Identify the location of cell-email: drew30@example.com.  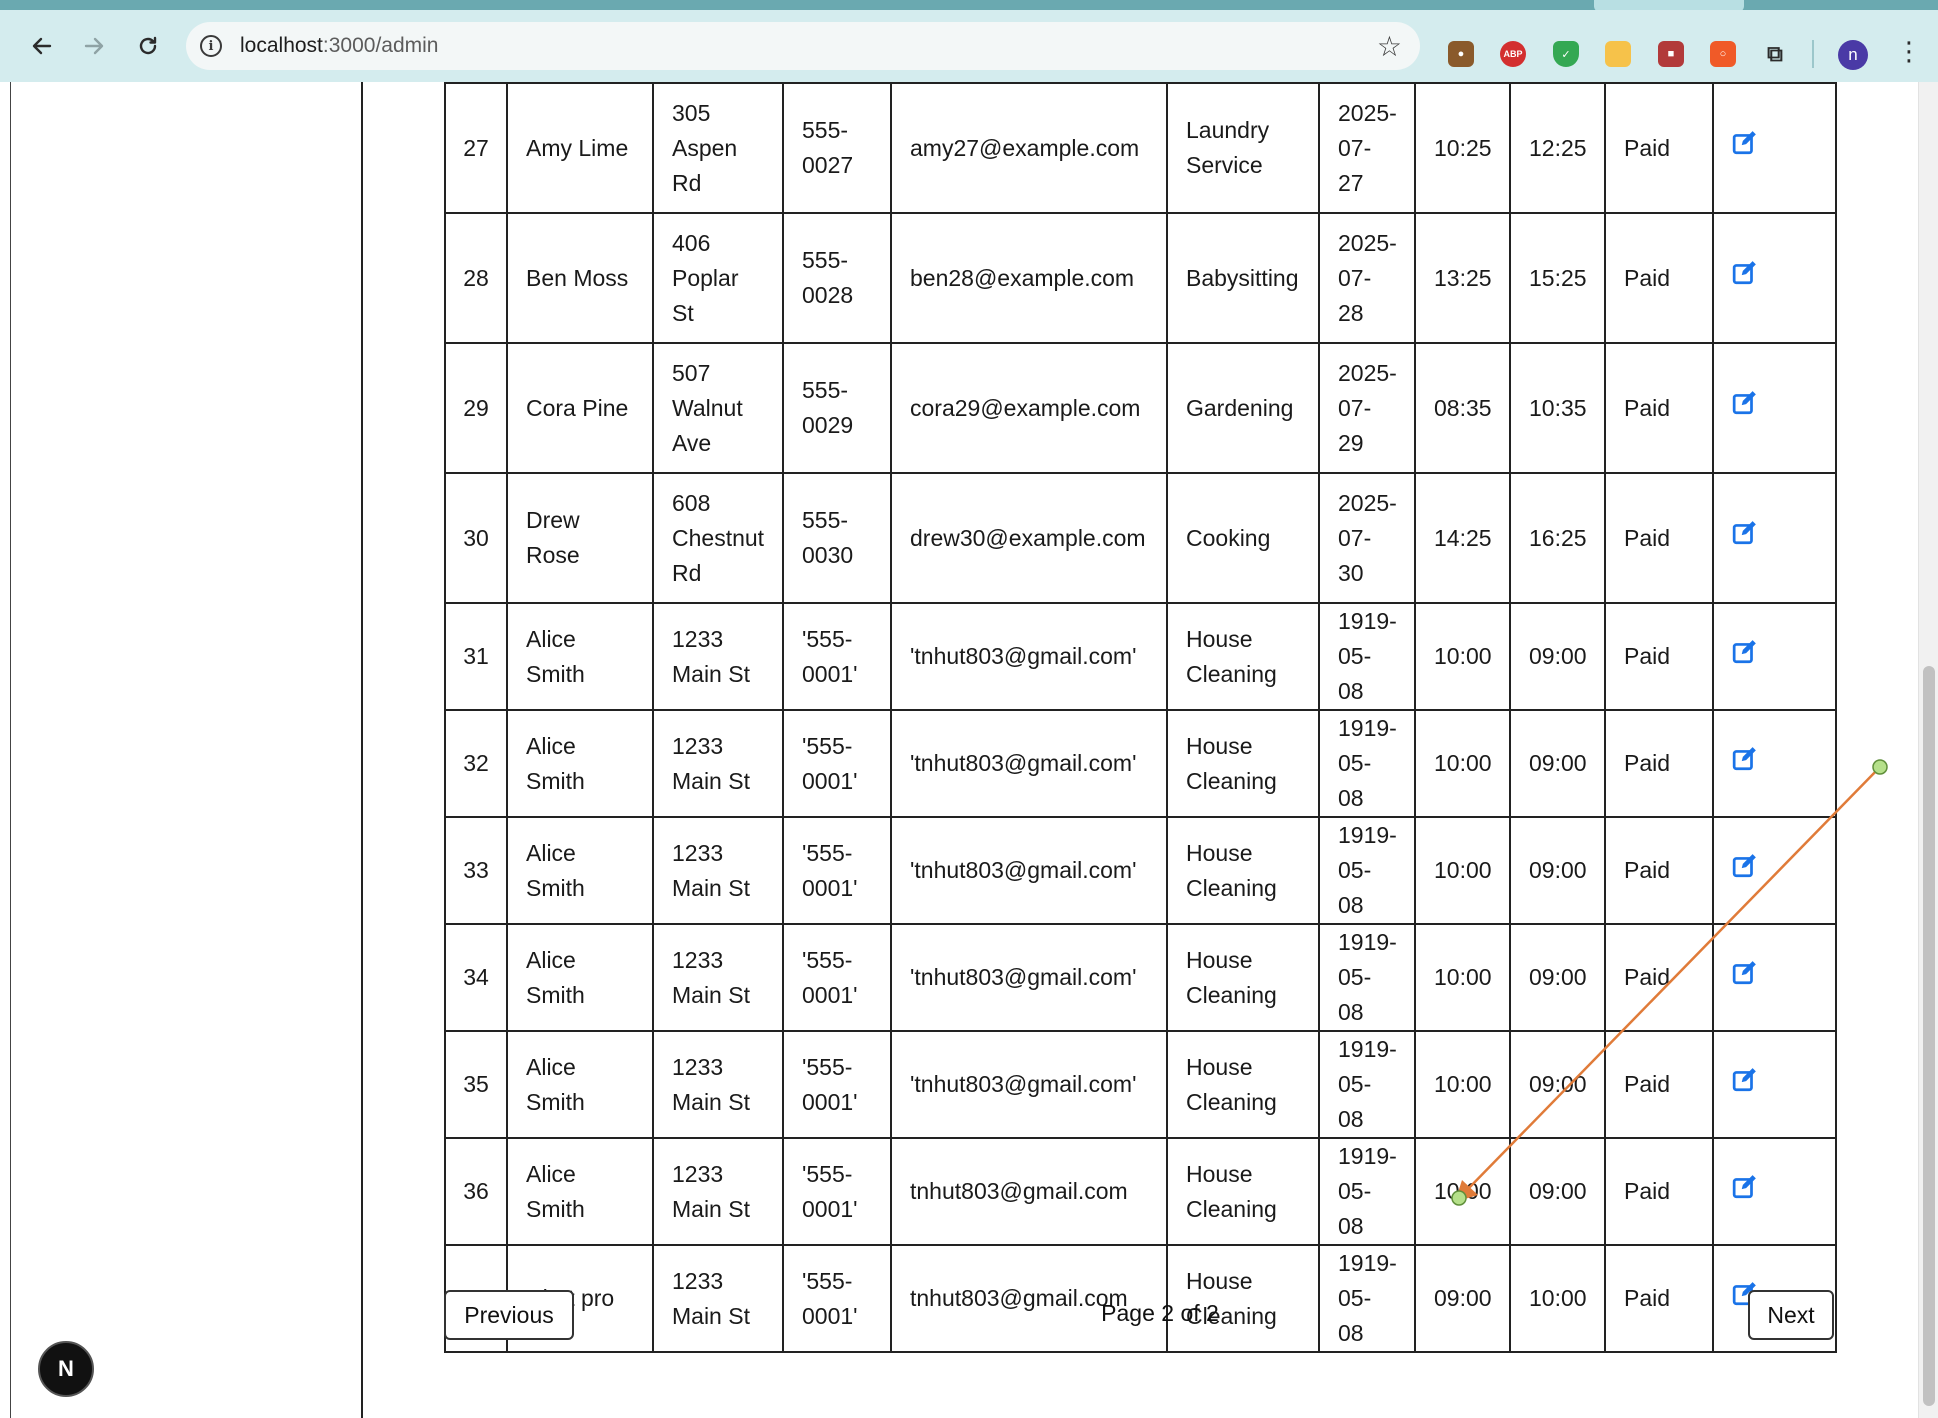
(1029, 538).